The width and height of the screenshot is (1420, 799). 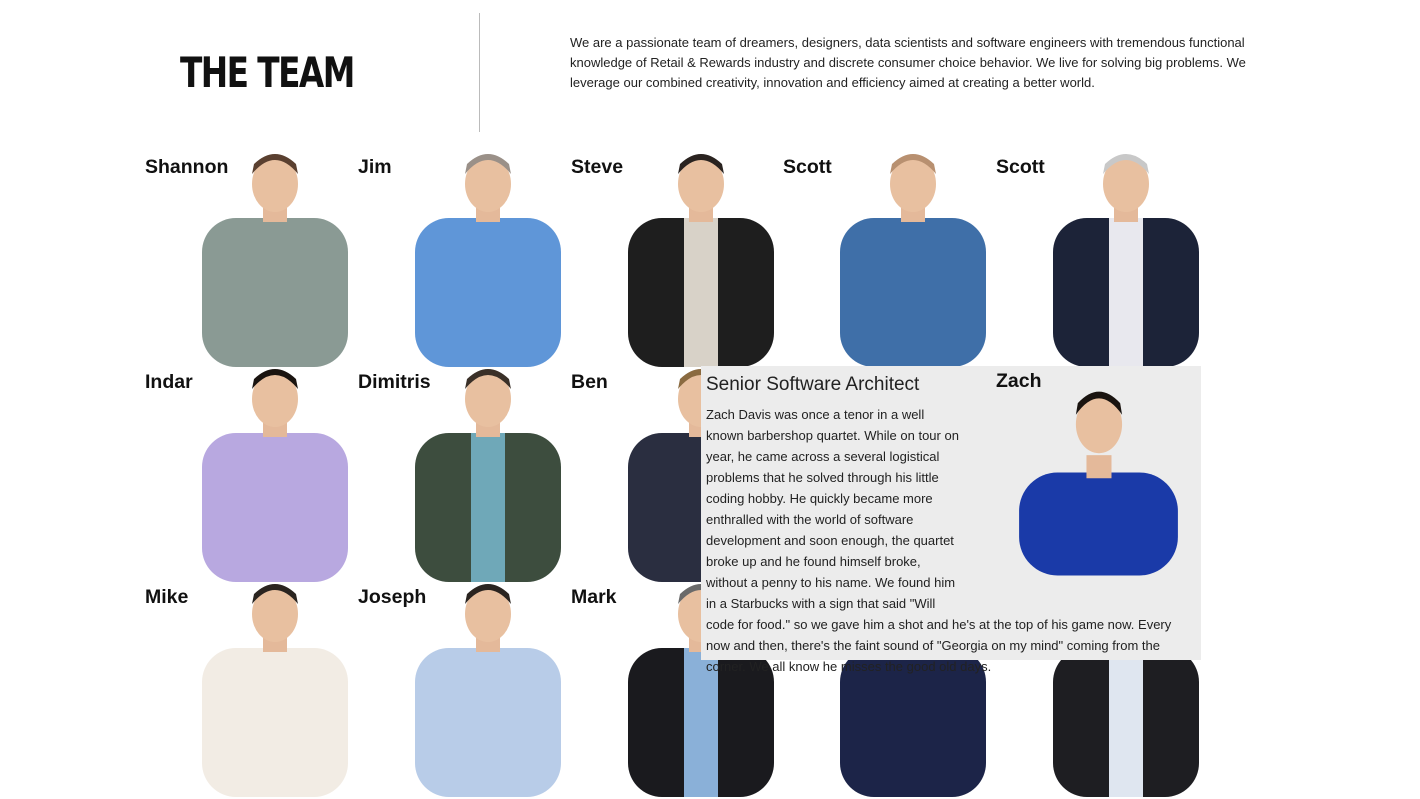 I want to click on team-member-card: Steve, so click(x=676, y=259).